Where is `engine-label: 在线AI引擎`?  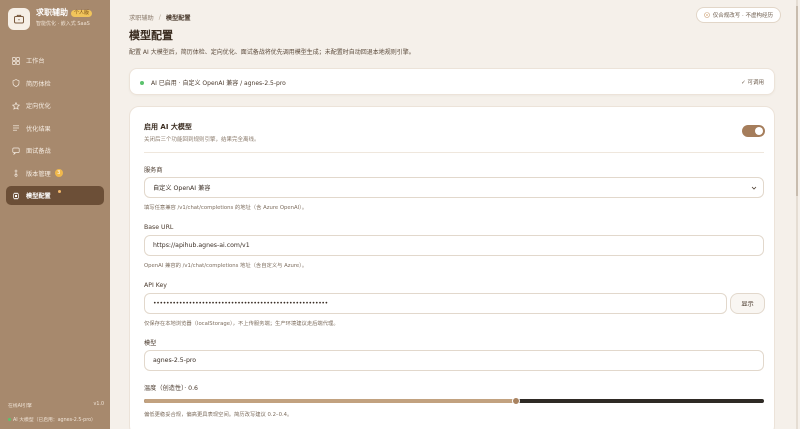
engine-label: 在线AI引擎 is located at coordinates (20, 406).